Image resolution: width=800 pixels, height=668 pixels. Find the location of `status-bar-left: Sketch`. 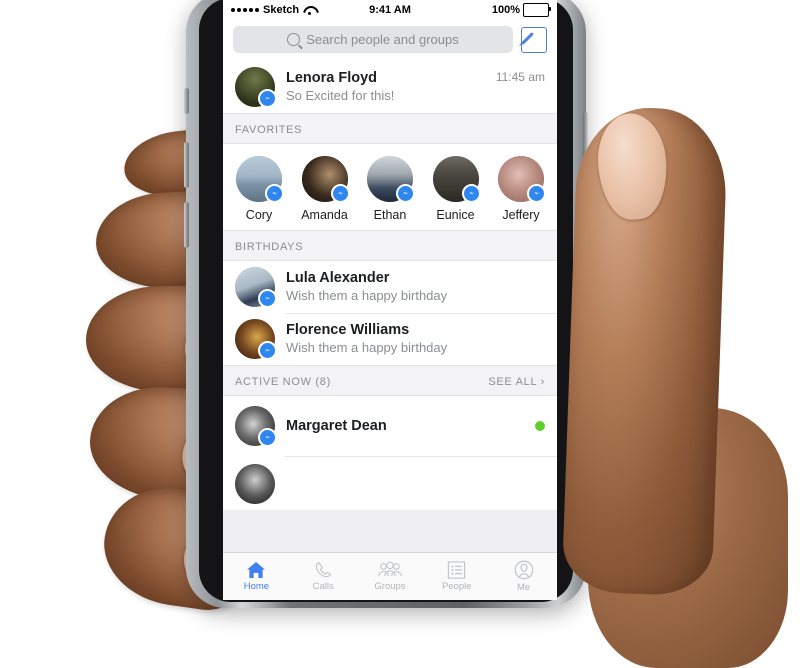

status-bar-left: Sketch is located at coordinates (300, 10).